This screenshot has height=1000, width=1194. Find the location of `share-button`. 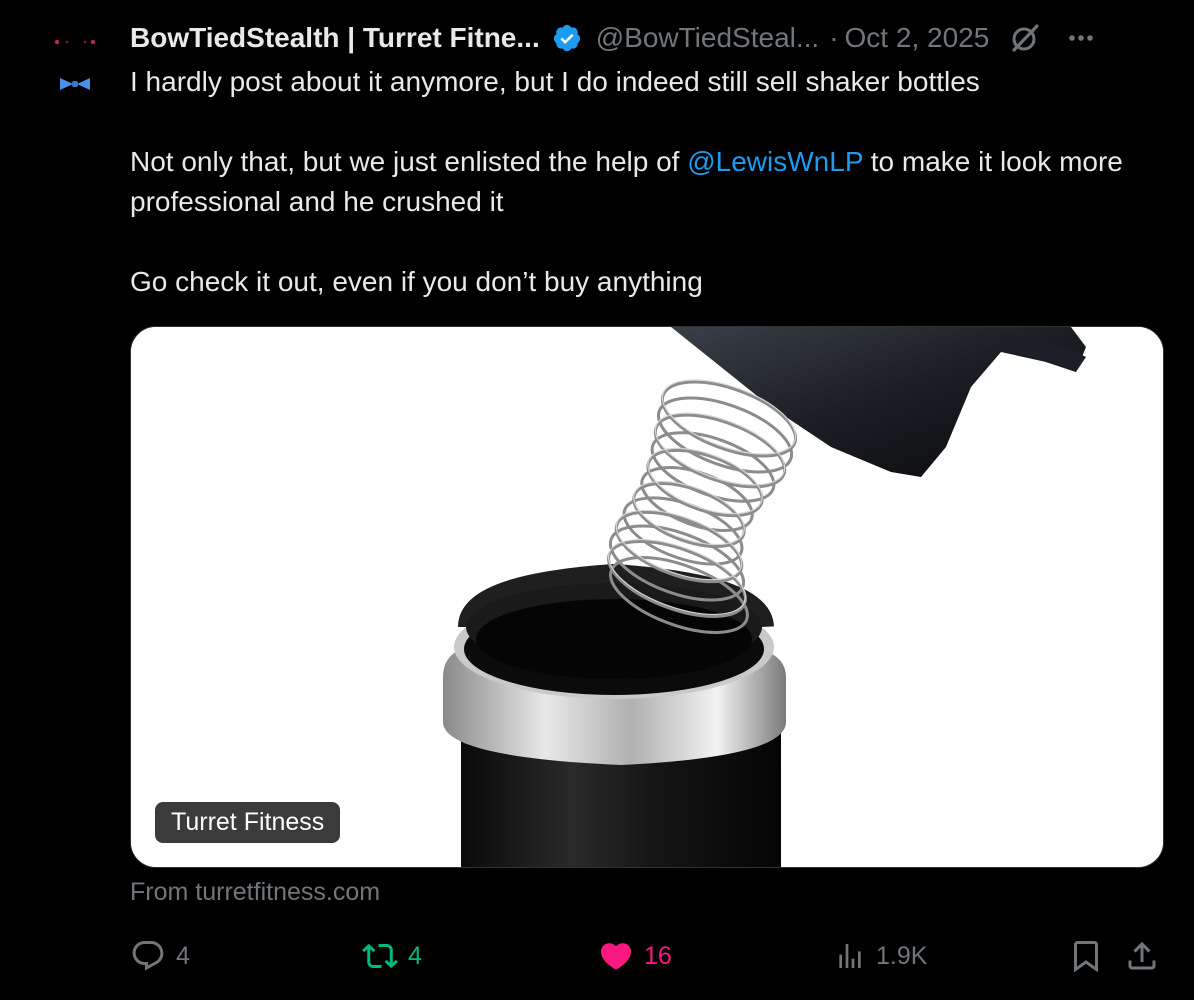

share-button is located at coordinates (1142, 956).